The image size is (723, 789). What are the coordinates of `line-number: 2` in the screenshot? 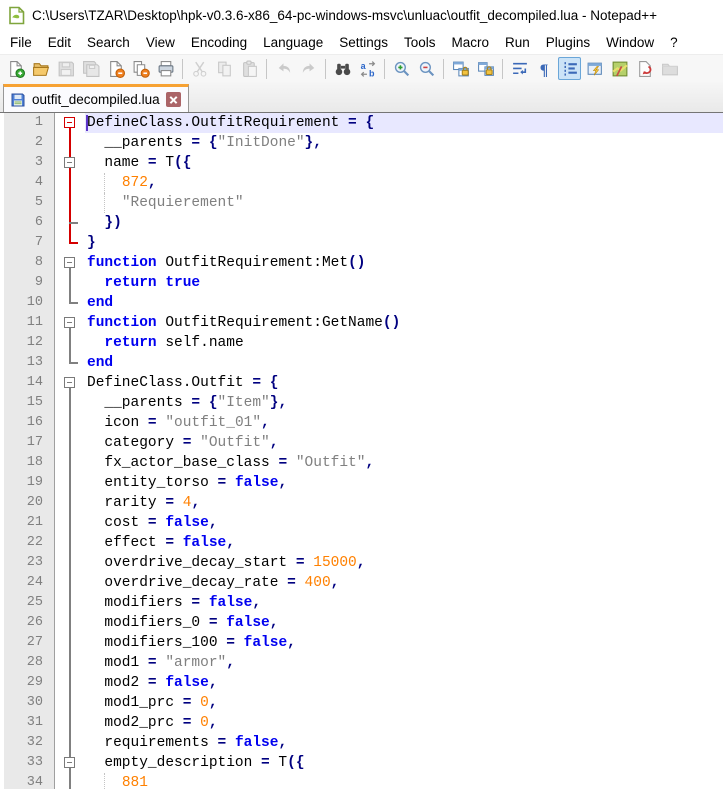 It's located at (29, 143).